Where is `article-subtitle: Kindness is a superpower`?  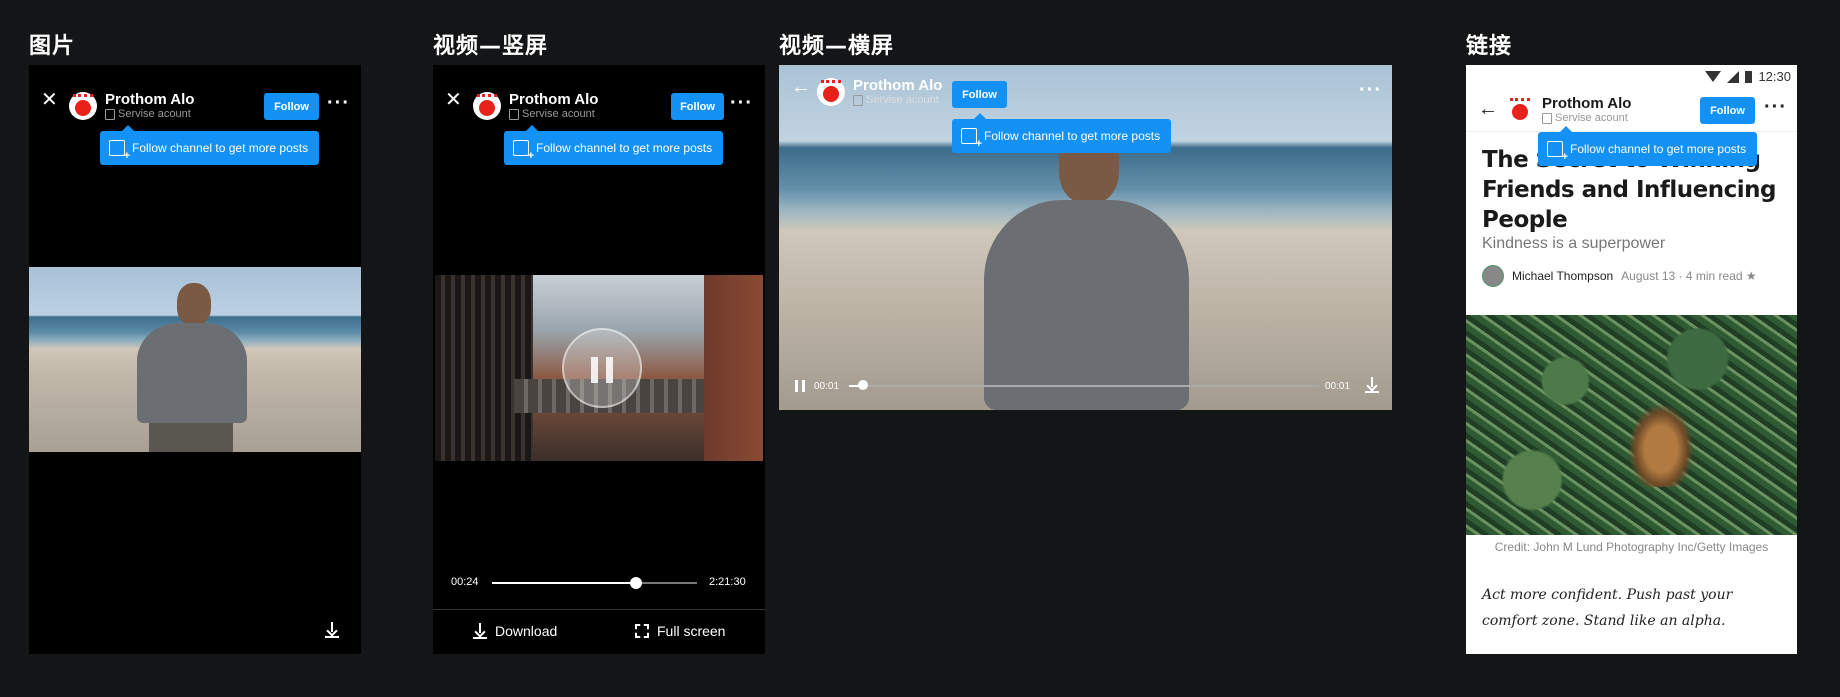
article-subtitle: Kindness is a superpower is located at coordinates (1574, 243).